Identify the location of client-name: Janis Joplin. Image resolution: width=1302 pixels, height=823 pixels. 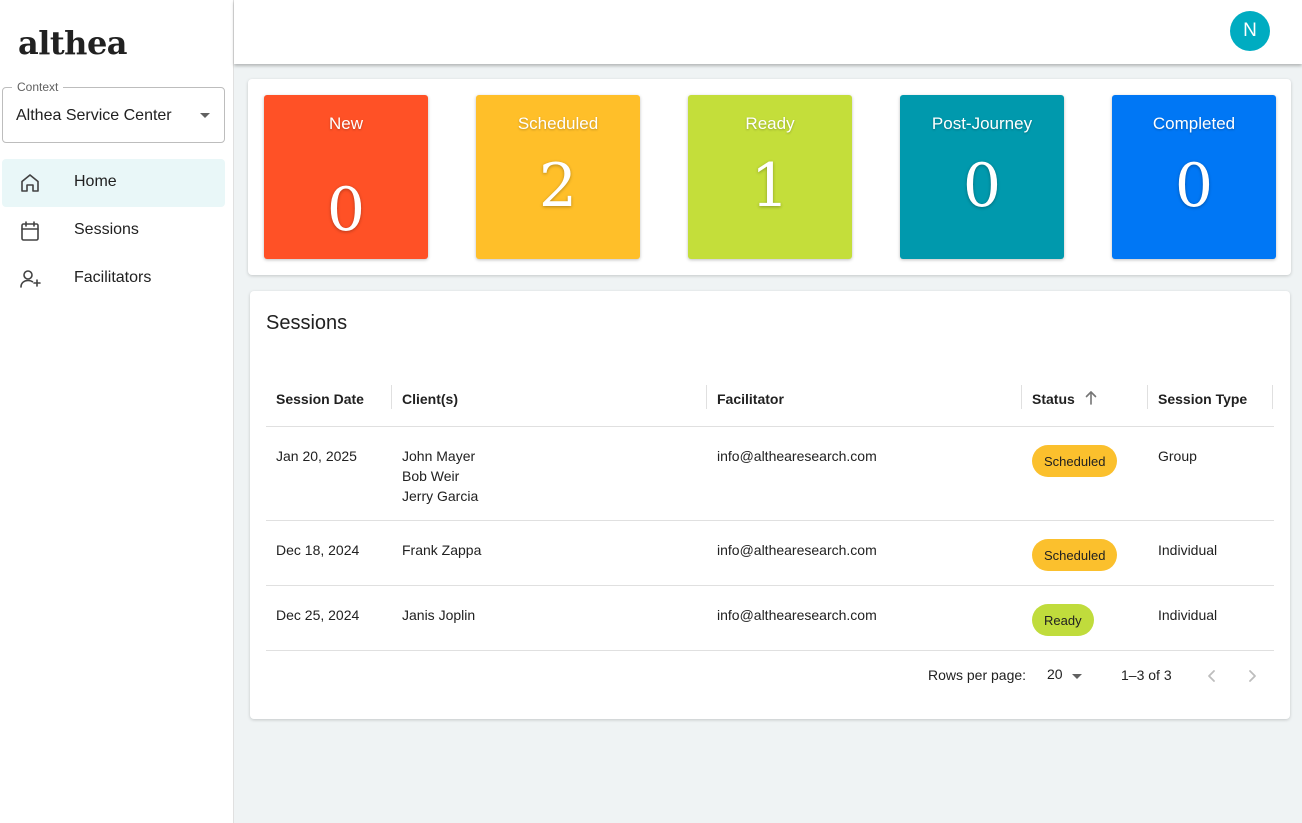
(439, 615).